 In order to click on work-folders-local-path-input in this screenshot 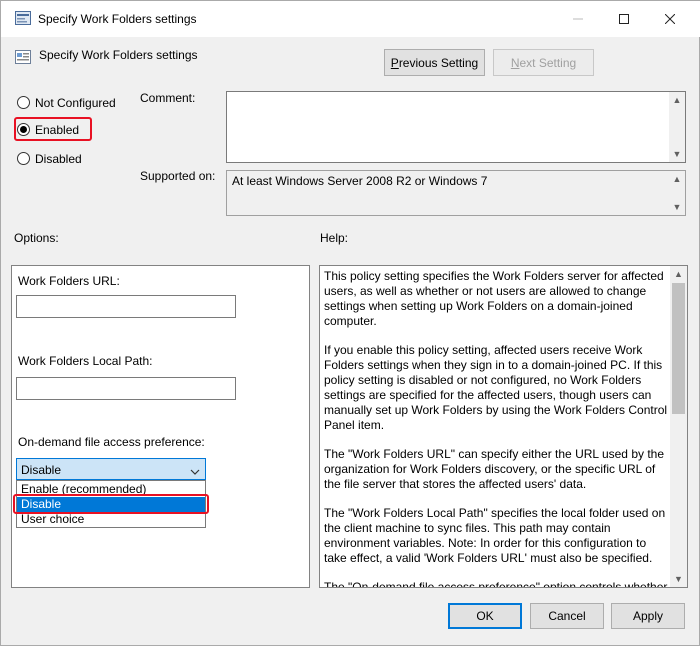, I will do `click(126, 388)`.